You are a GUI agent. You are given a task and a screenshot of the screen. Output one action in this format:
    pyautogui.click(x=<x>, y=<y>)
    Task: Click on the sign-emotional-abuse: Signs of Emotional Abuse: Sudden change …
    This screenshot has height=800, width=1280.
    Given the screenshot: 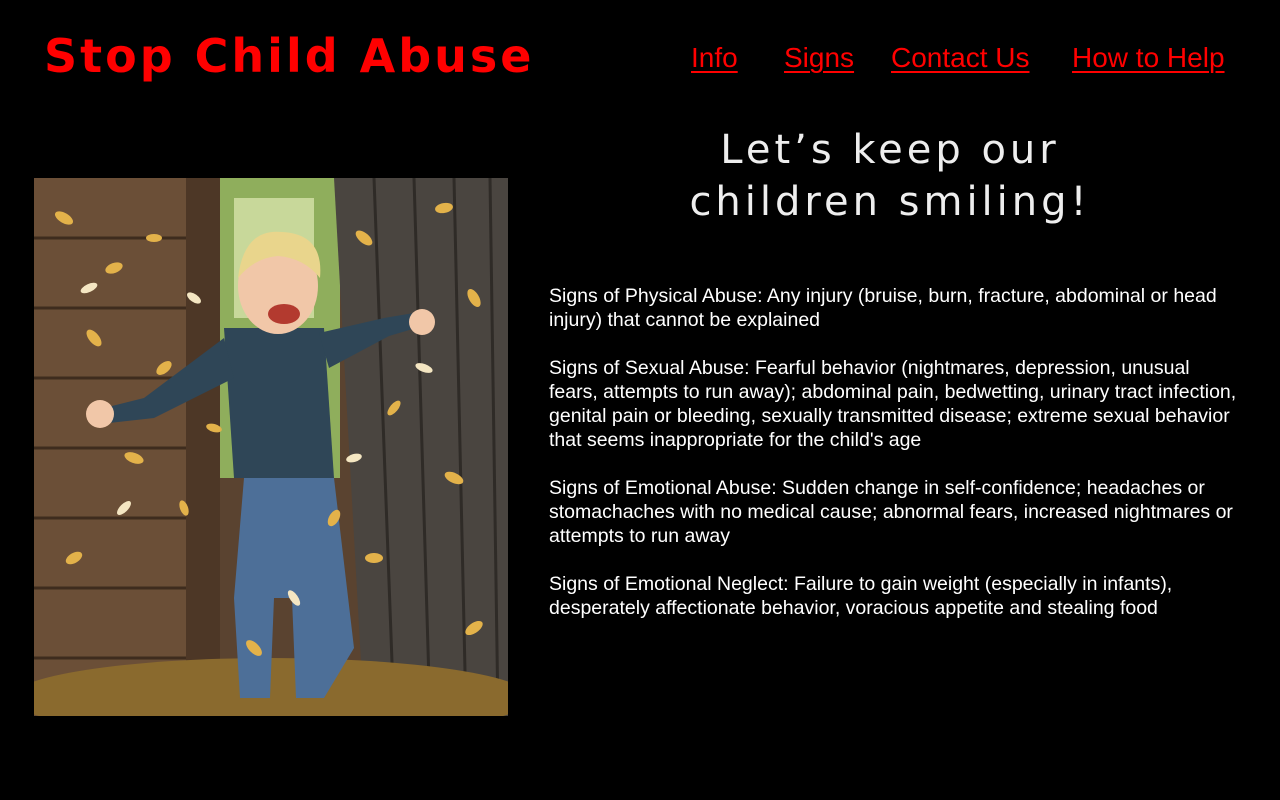 What is the action you would take?
    pyautogui.click(x=891, y=512)
    